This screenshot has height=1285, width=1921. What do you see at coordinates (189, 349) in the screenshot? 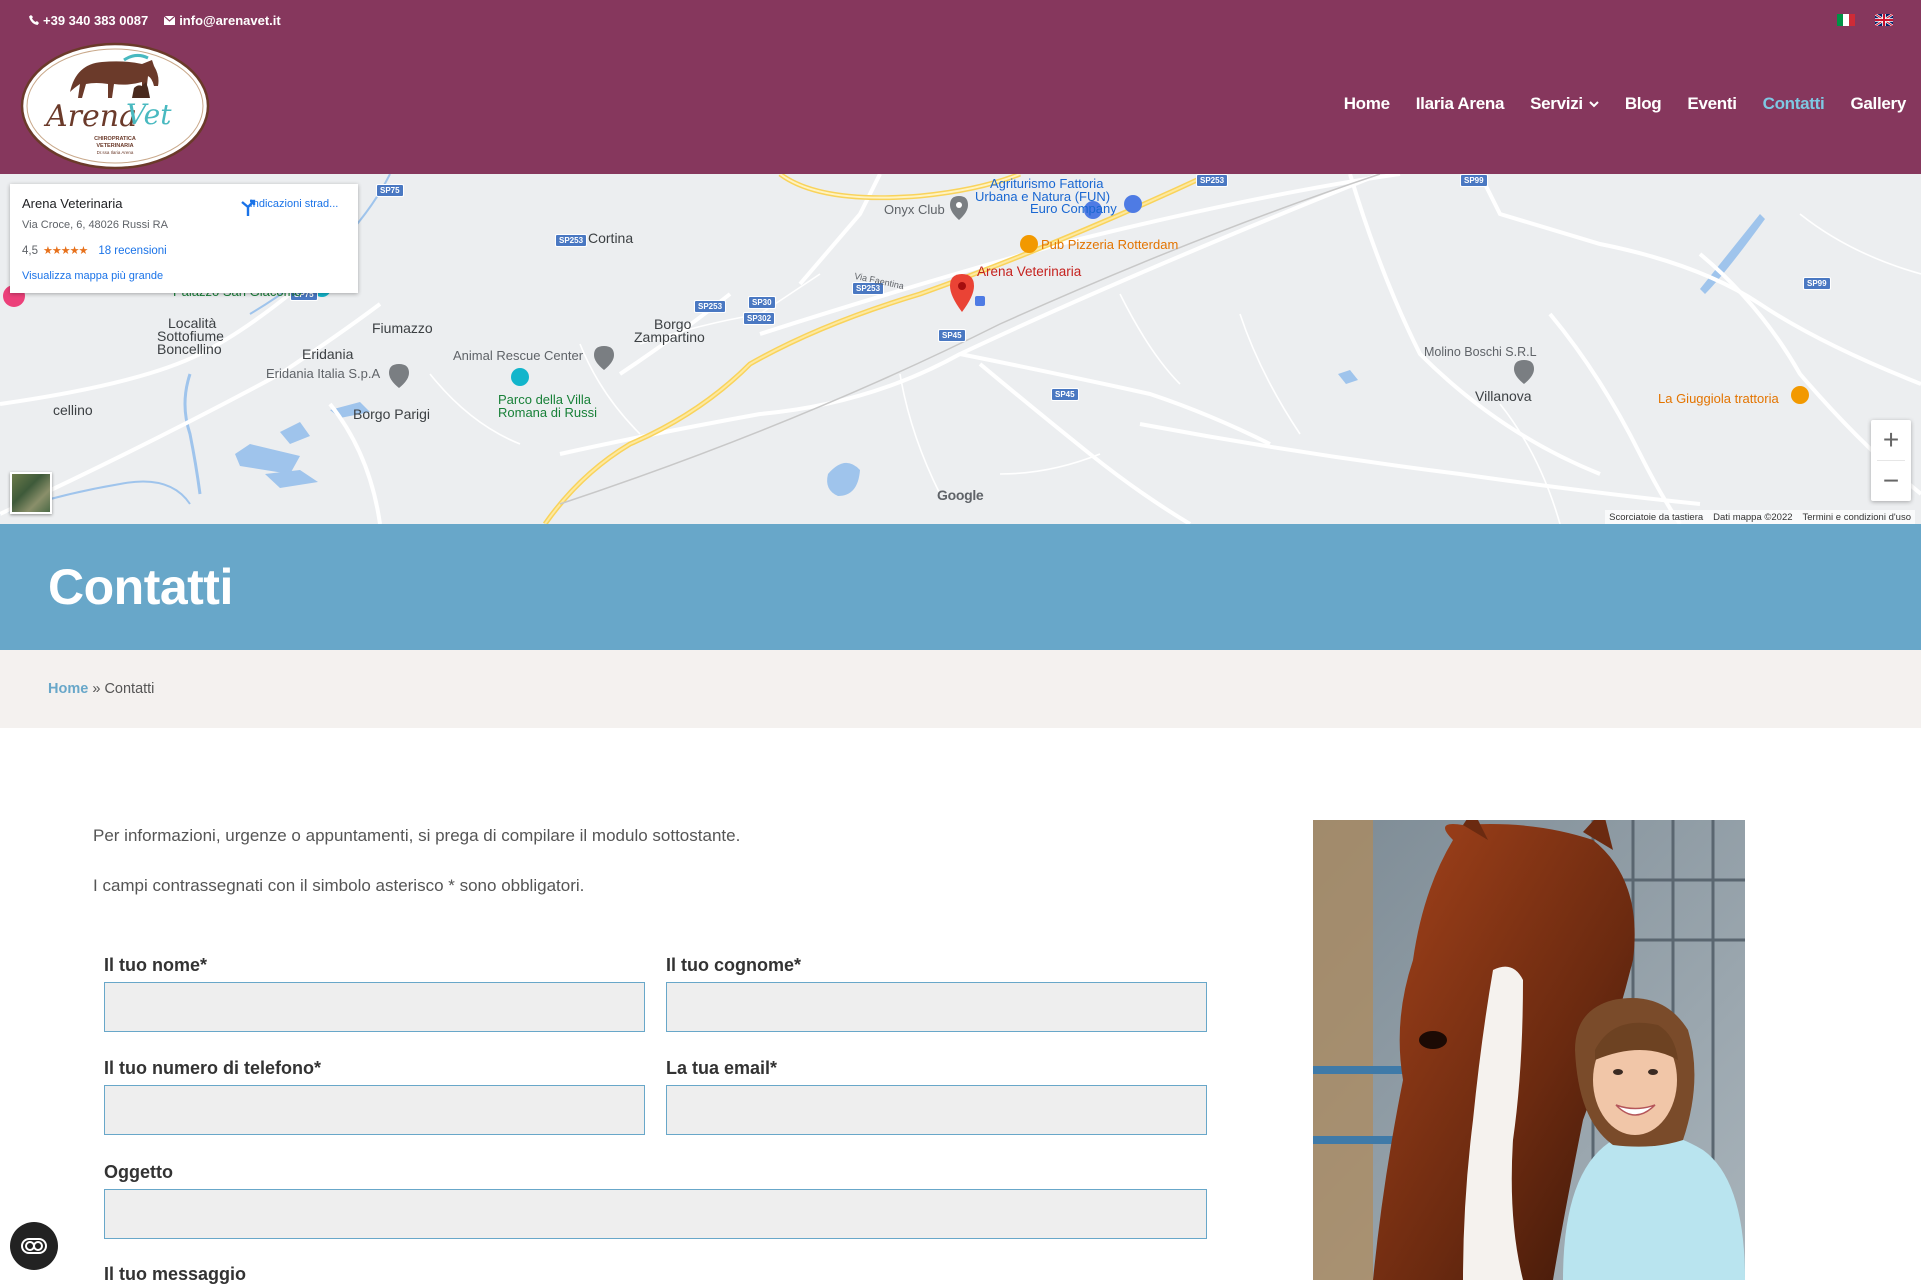
I see `map-label: Boncellino` at bounding box center [189, 349].